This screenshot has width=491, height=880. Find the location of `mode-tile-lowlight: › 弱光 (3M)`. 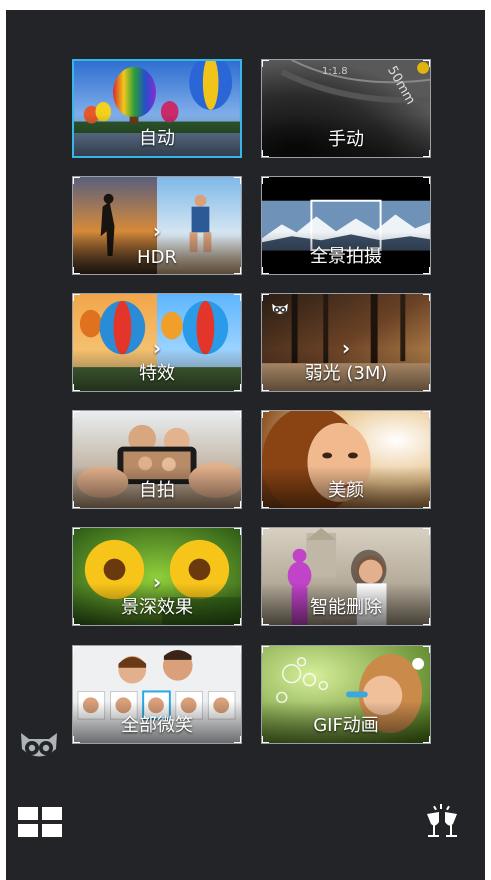

mode-tile-lowlight: › 弱光 (3M) is located at coordinates (346, 342).